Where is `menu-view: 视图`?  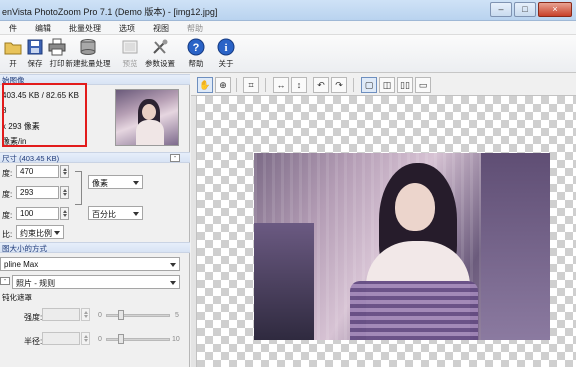
menu-view: 视图 is located at coordinates (161, 27).